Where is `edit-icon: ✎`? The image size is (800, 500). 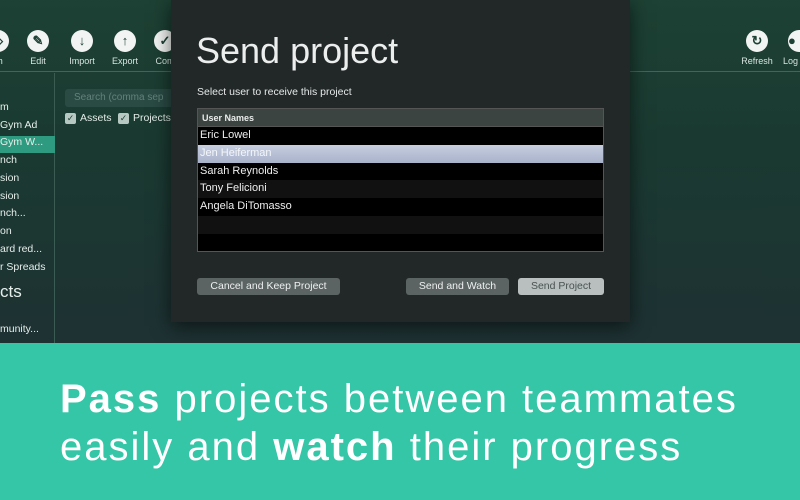
edit-icon: ✎ is located at coordinates (38, 41).